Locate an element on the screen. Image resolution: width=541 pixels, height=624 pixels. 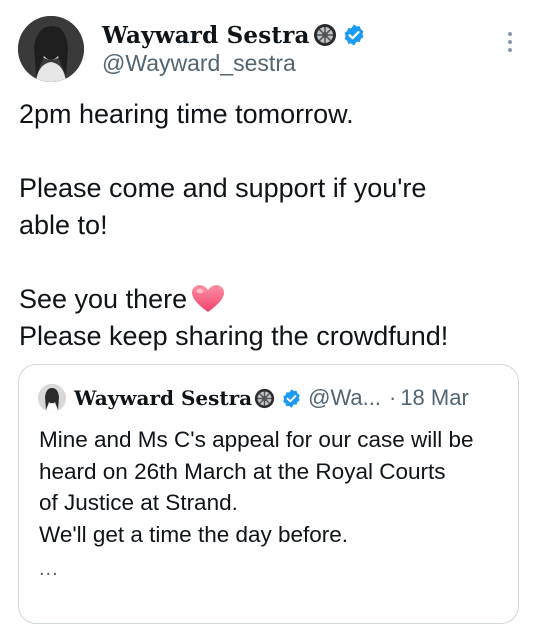
author-name-row: Wayward Sestra is located at coordinates (234, 35).